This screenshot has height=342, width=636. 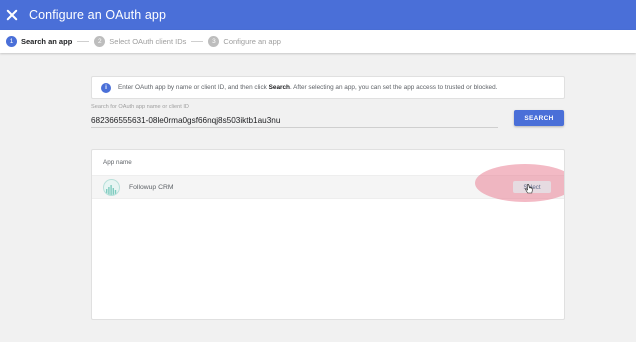 I want to click on step-label: Select OAuth client IDs, so click(x=148, y=41).